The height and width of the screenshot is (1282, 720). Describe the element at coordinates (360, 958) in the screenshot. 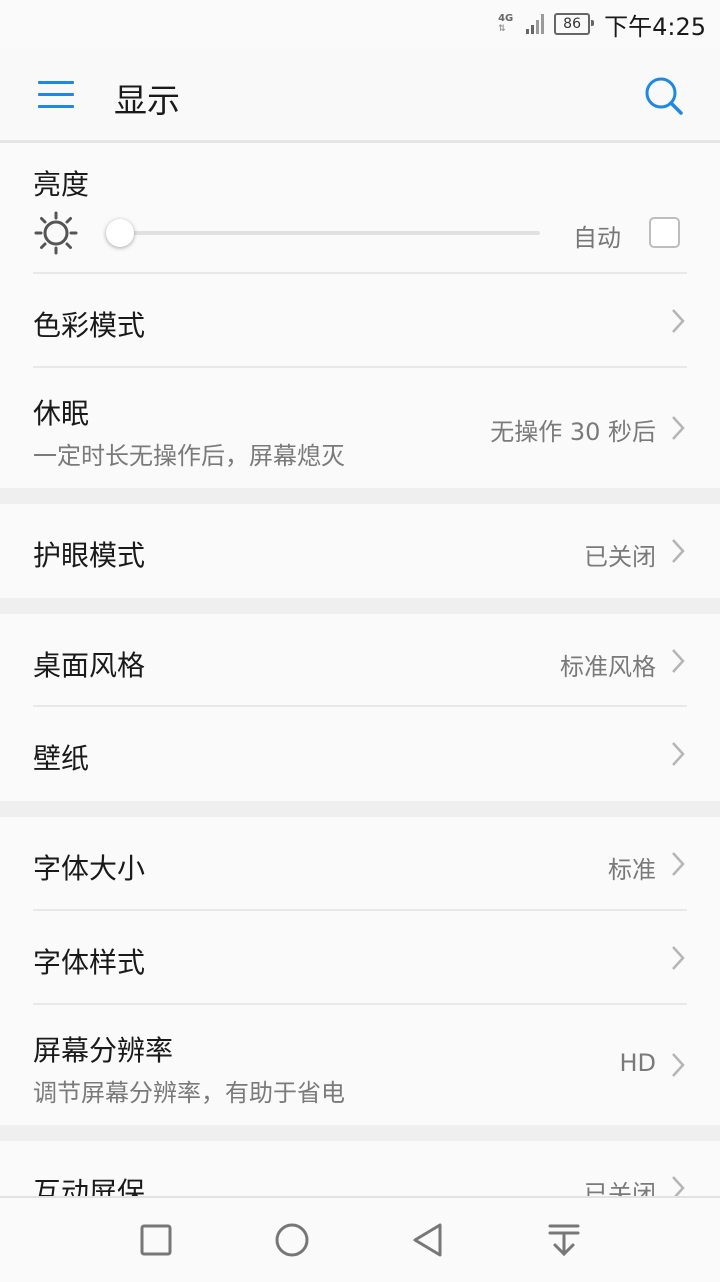

I see `font-style-item: 字体样式` at that location.